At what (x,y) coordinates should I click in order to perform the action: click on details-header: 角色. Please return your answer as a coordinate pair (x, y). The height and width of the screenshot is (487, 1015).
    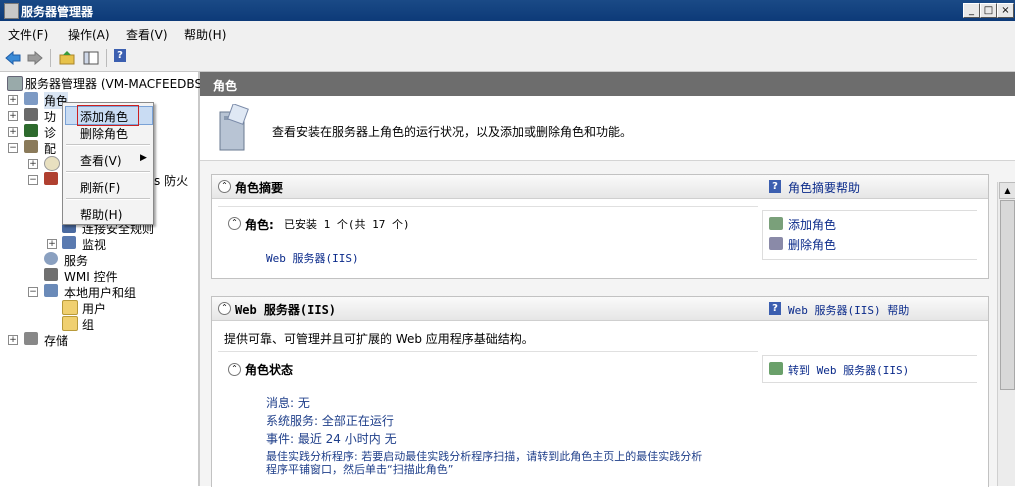
    Looking at the image, I should click on (607, 84).